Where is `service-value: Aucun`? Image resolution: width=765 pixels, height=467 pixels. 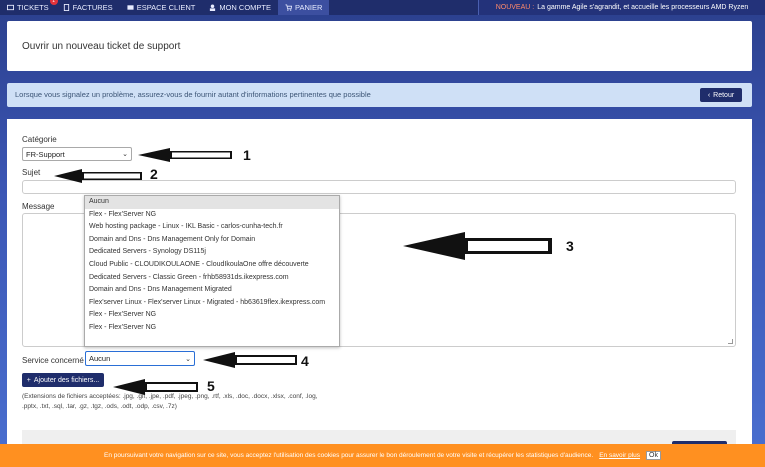
service-value: Aucun is located at coordinates (100, 358).